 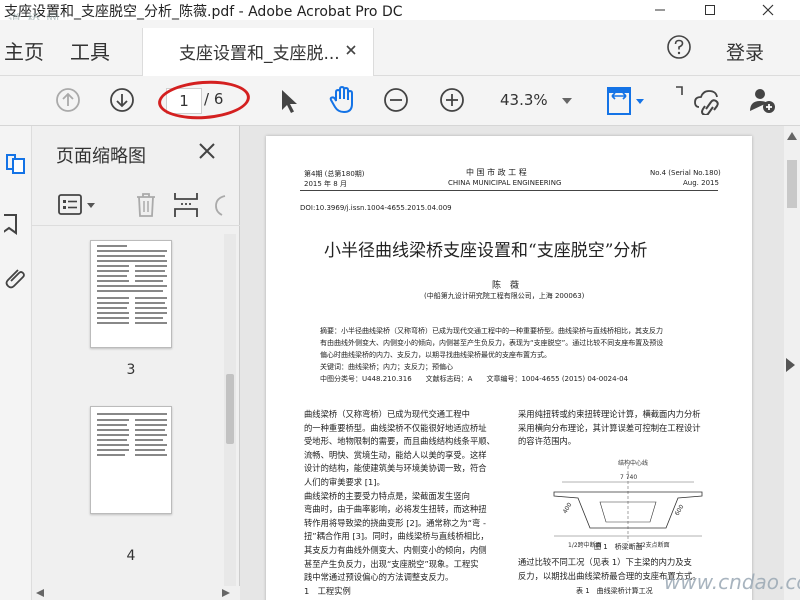 I want to click on thumbnail-options-icon, so click(x=78, y=205).